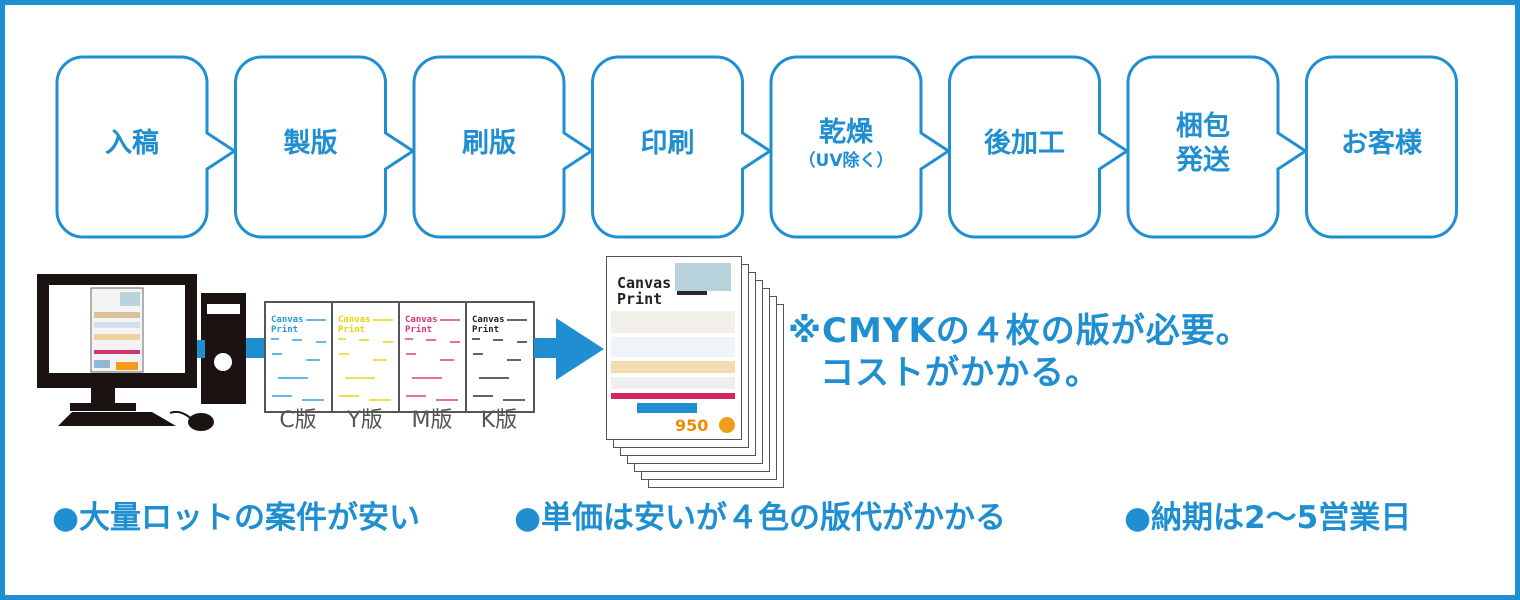 This screenshot has height=600, width=1520. Describe the element at coordinates (236, 518) in the screenshot. I see `bullet-large-lot: ●大量ロットの案件が安い` at that location.